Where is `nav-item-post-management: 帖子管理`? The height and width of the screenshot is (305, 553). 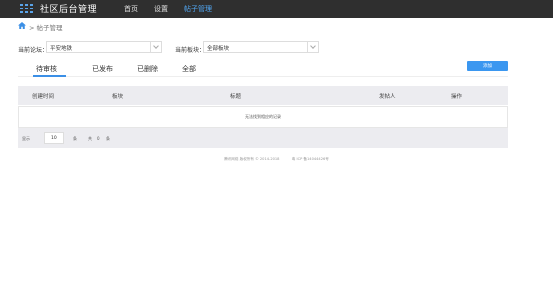
nav-item-post-management: 帖子管理 is located at coordinates (198, 9).